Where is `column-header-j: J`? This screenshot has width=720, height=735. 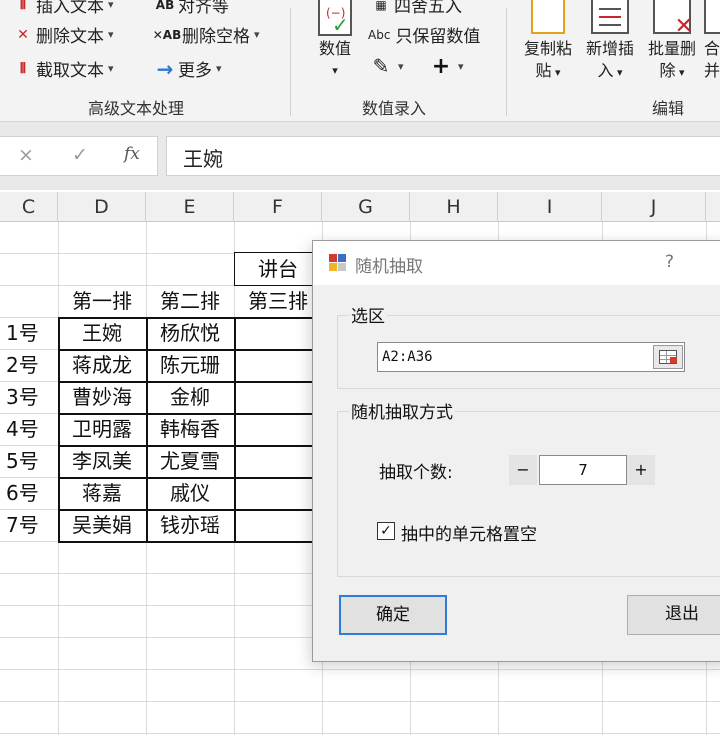
column-header-j: J is located at coordinates (654, 207).